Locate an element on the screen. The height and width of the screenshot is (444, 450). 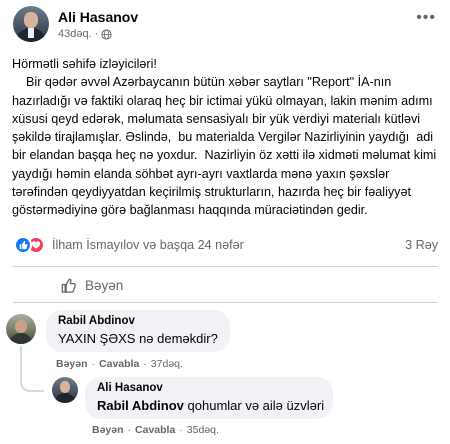
reply-author: Ali Hasanov is located at coordinates (130, 388).